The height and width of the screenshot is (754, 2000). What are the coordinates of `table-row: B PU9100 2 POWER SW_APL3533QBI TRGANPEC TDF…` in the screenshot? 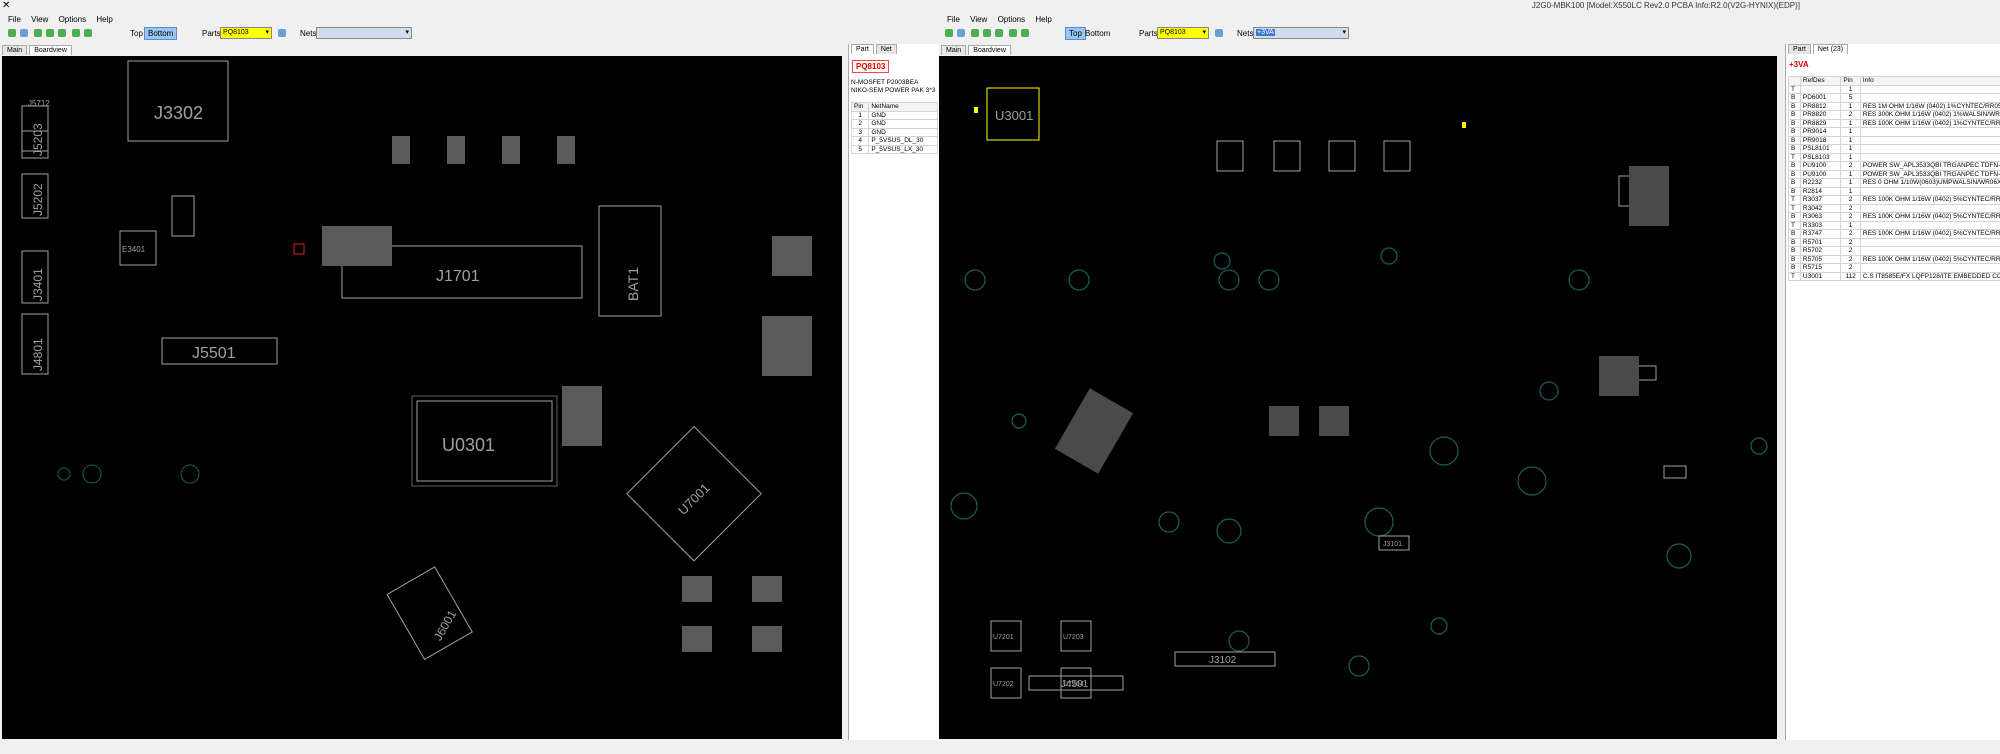 It's located at (1894, 166).